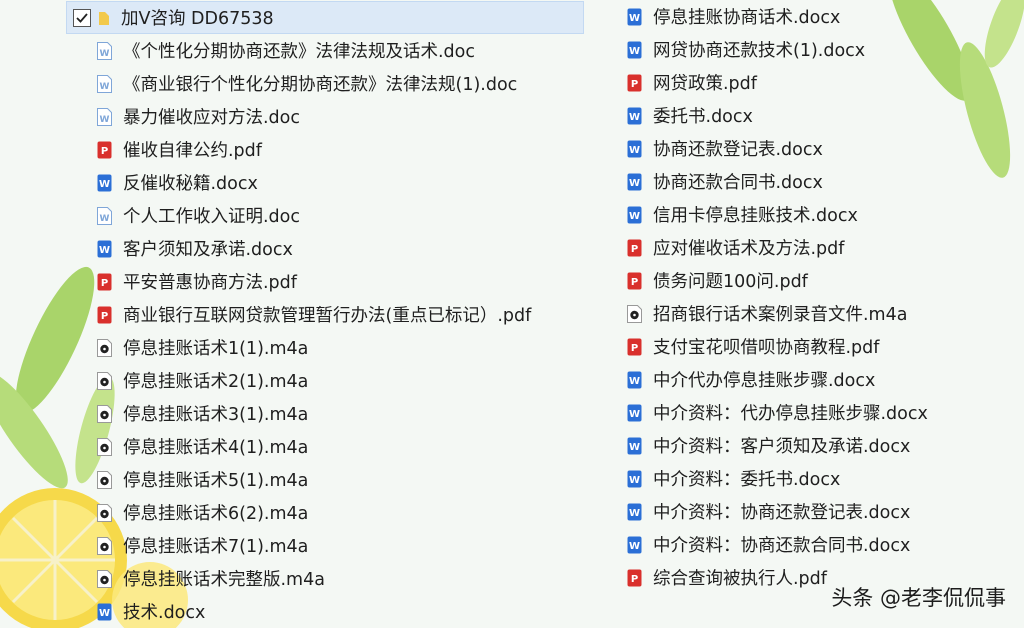 The width and height of the screenshot is (1024, 628). I want to click on file-row: 招商银行话术案例录音文件.m4a, so click(796, 313).